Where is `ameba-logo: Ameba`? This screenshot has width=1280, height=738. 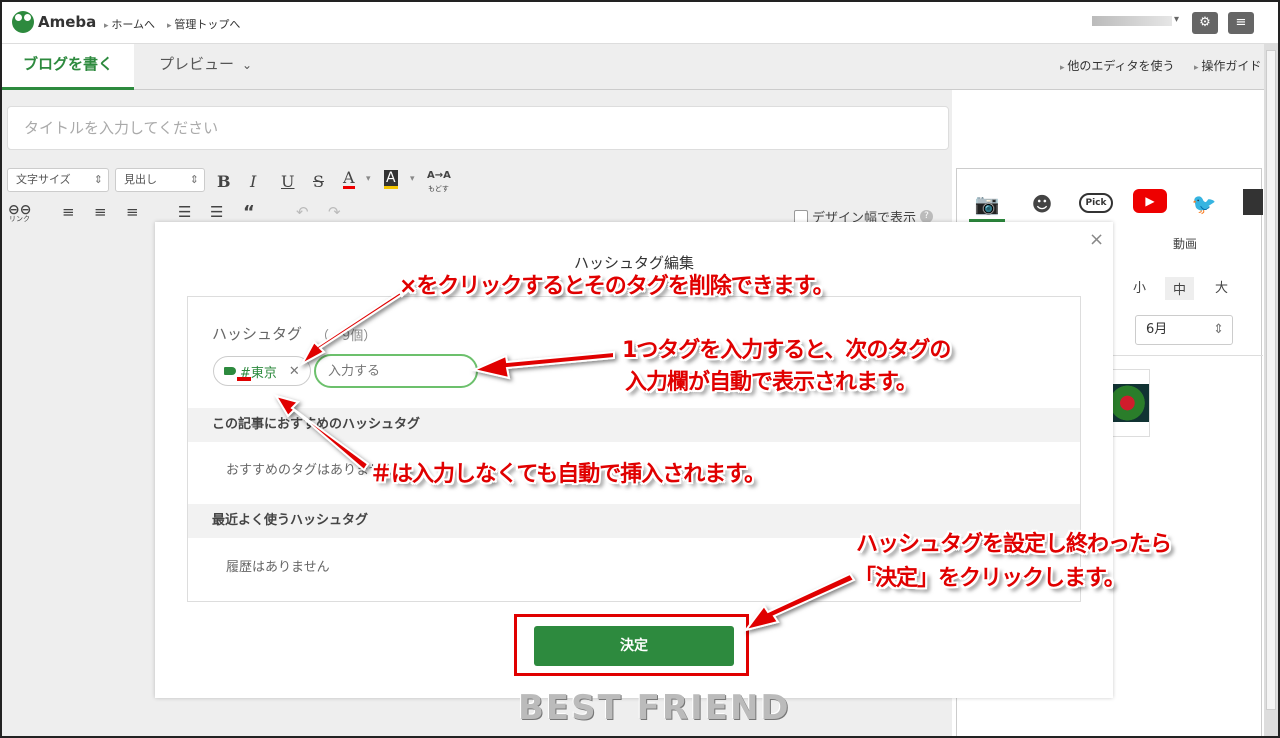
ameba-logo: Ameba is located at coordinates (54, 22).